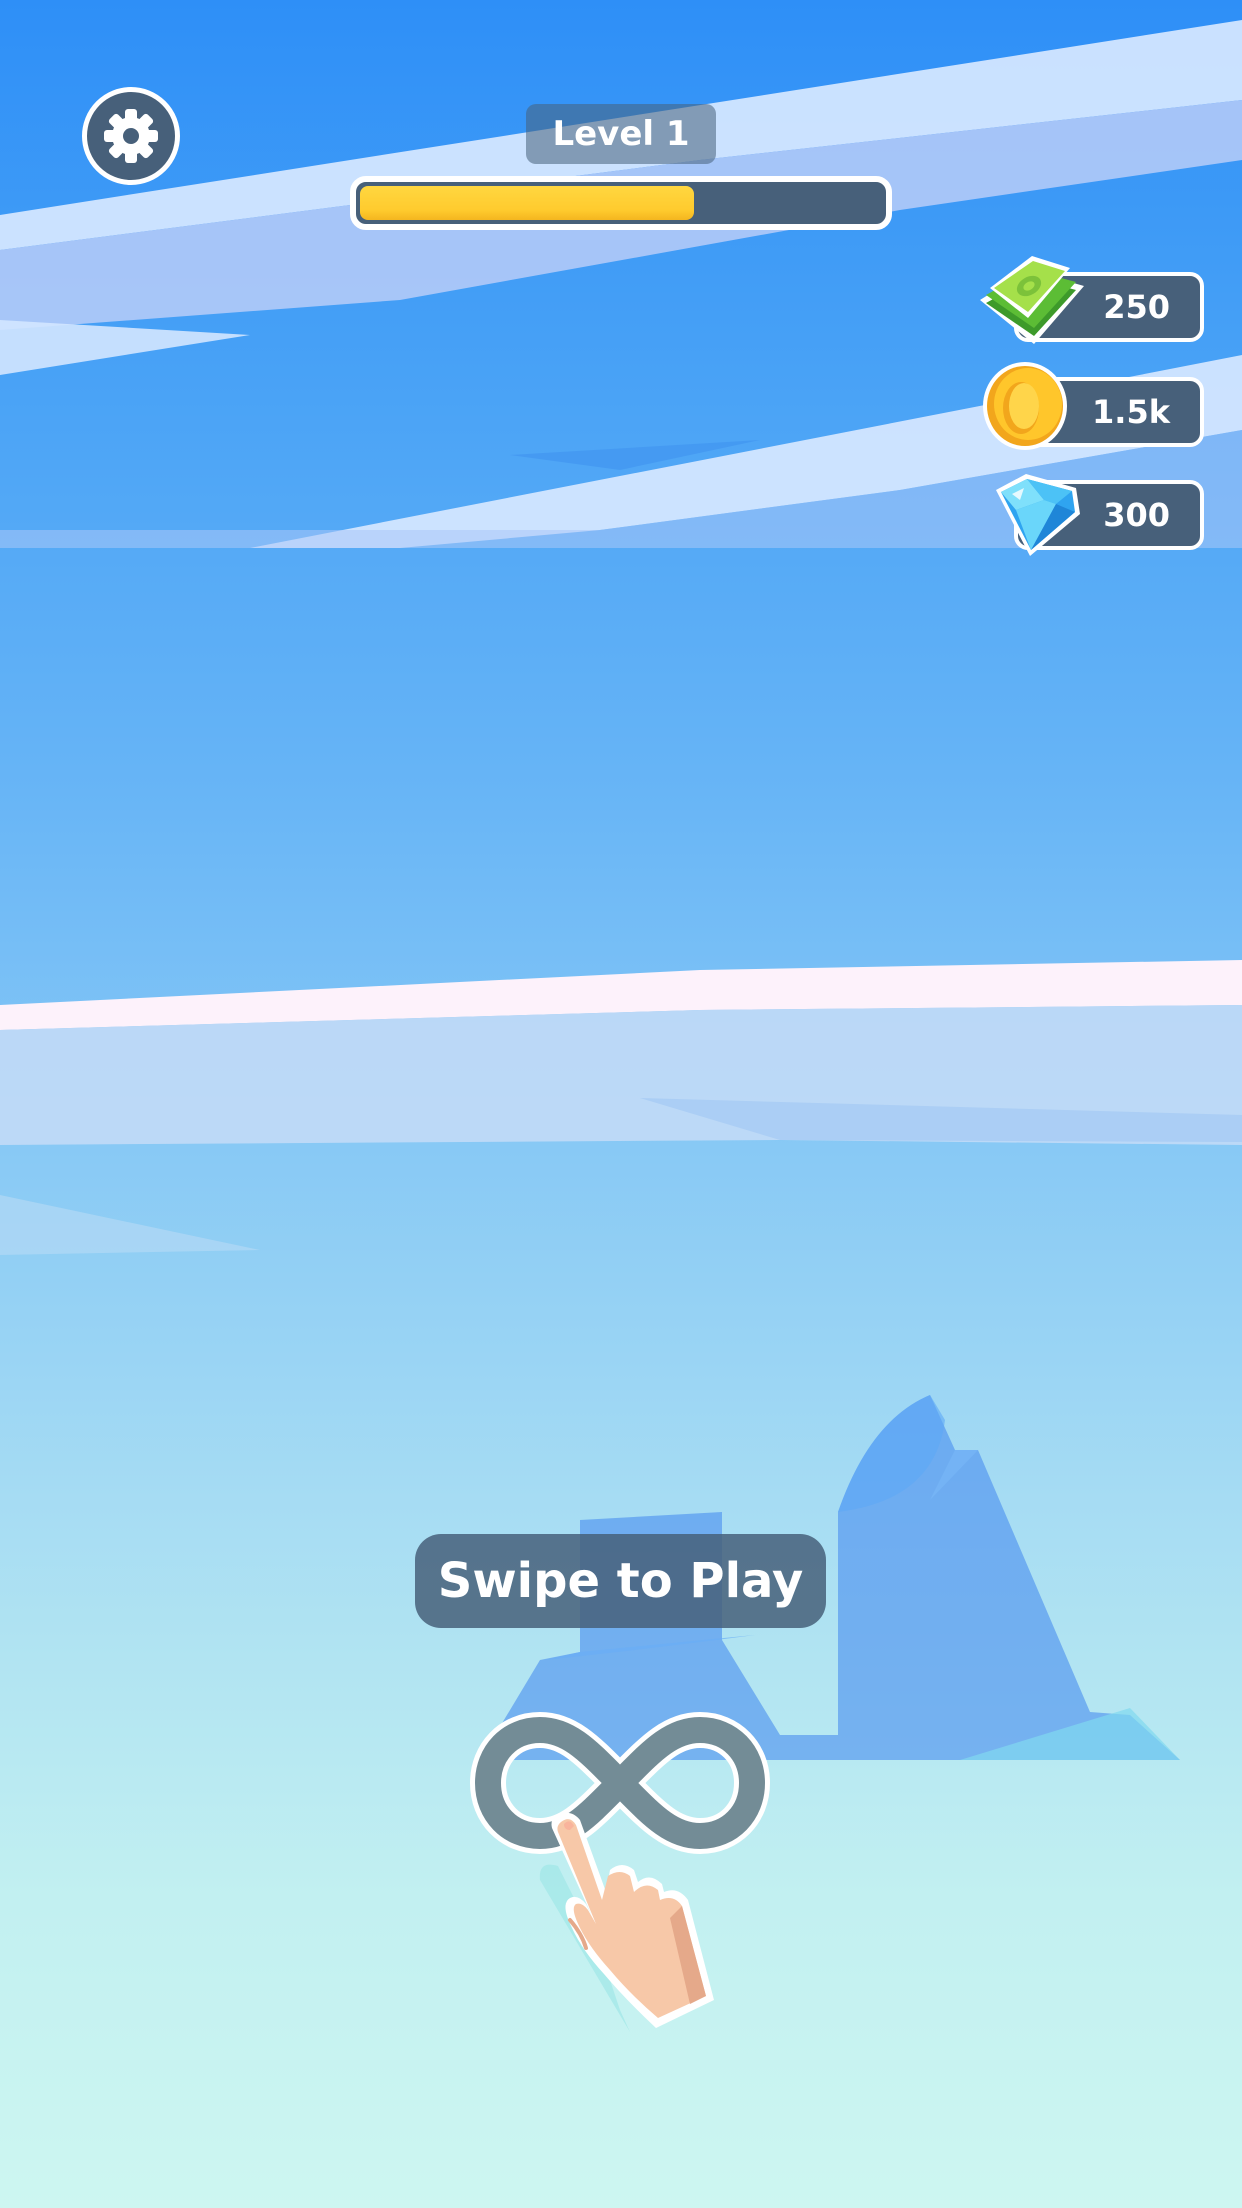 This screenshot has width=1242, height=2208. I want to click on swipe-to-play-prompt: Swipe to Play, so click(620, 1581).